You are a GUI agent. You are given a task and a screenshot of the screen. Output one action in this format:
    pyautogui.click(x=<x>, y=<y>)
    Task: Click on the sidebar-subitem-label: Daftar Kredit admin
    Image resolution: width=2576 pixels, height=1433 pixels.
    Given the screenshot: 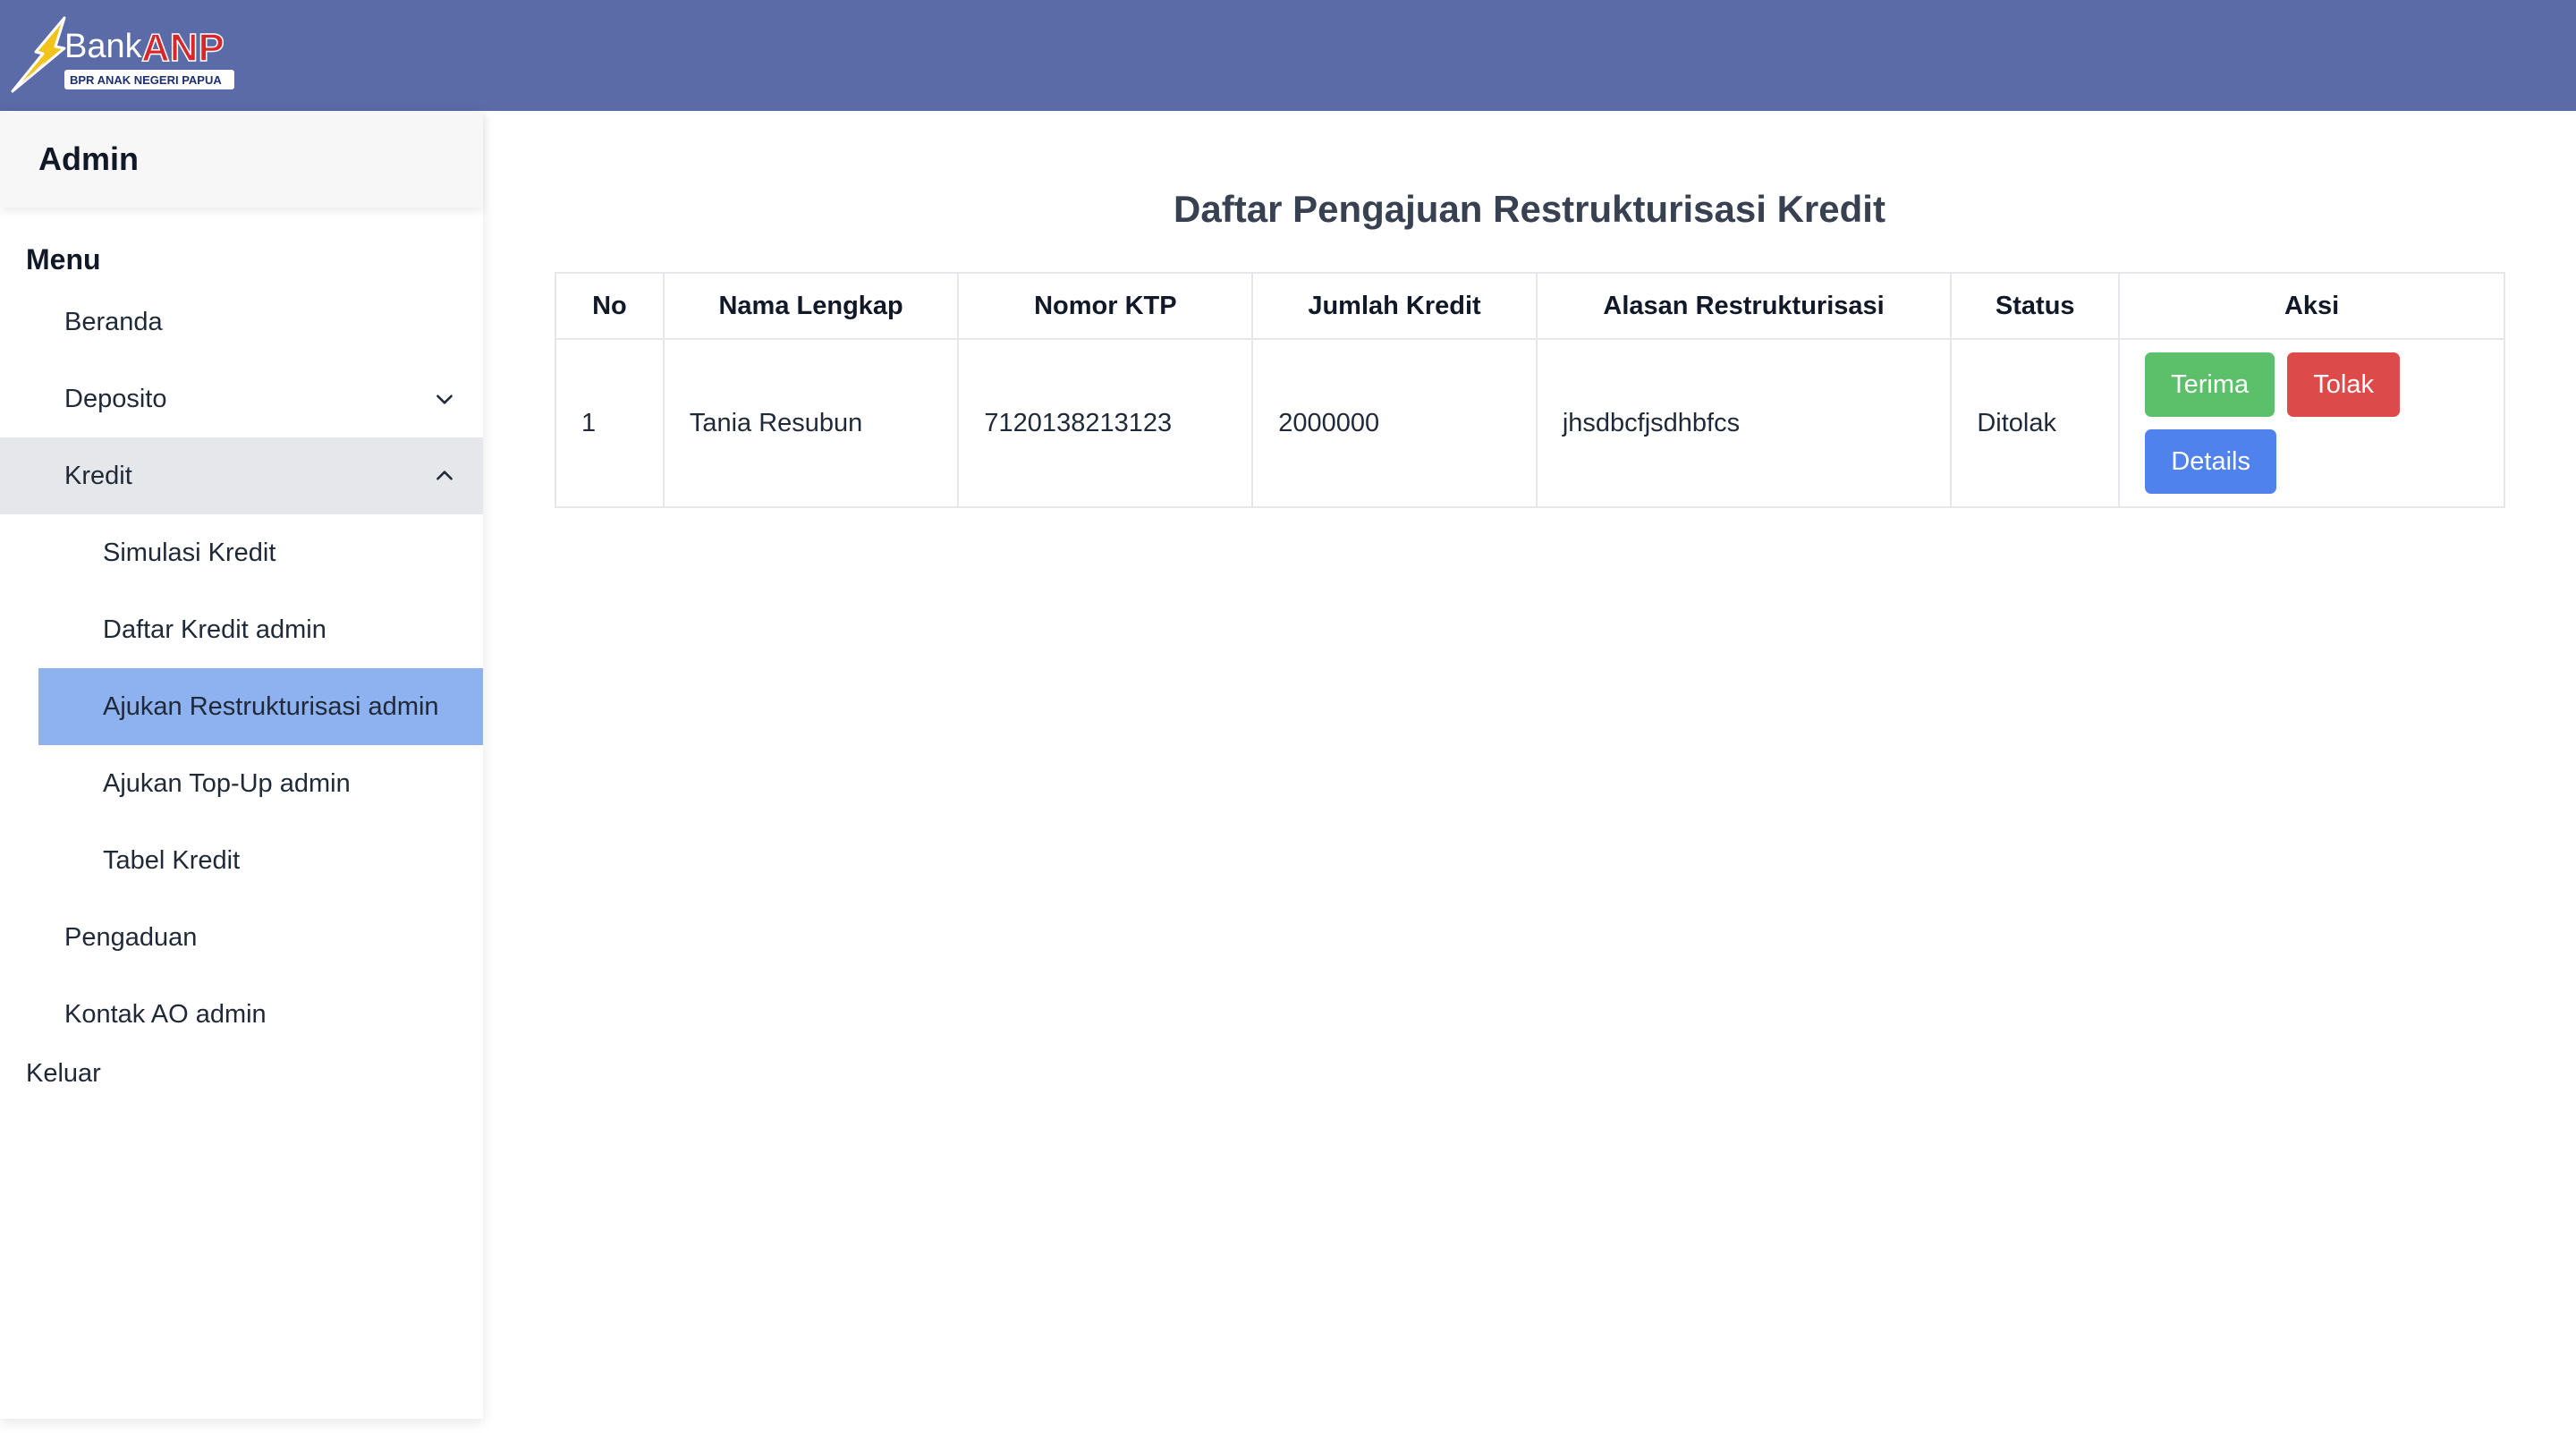 What is the action you would take?
    pyautogui.click(x=214, y=629)
    